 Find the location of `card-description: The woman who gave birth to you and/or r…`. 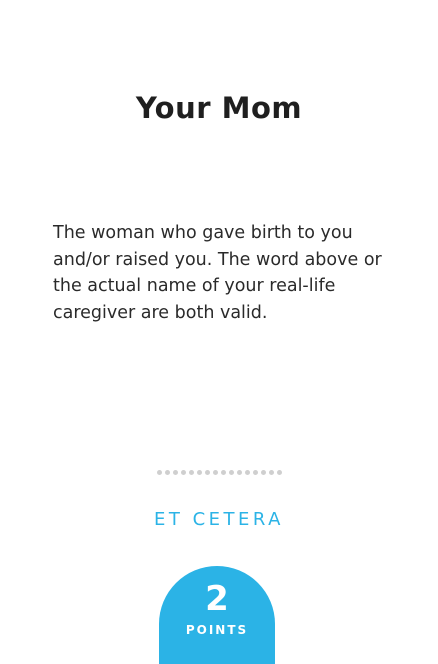

card-description: The woman who gave birth to you and/or r… is located at coordinates (217, 273).